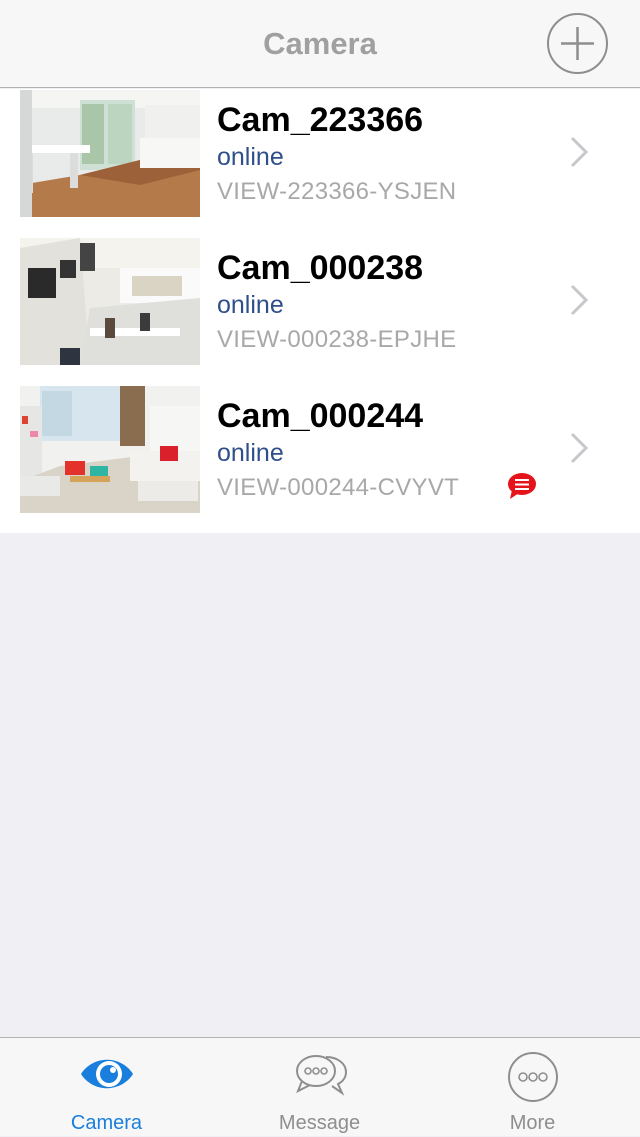 The width and height of the screenshot is (640, 1137). Describe the element at coordinates (106, 1074) in the screenshot. I see `eye-icon` at that location.